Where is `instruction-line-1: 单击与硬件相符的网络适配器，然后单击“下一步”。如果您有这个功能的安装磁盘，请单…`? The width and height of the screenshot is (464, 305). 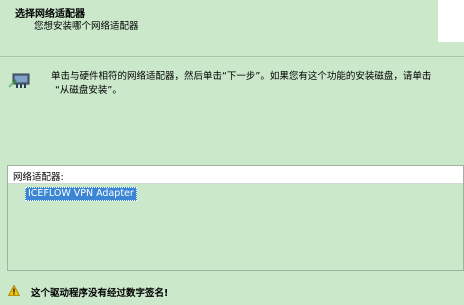
instruction-line-1: 单击与硬件相符的网络适配器，然后单击“下一步”。如果您有这个功能的安装磁盘，请单… is located at coordinates (241, 76).